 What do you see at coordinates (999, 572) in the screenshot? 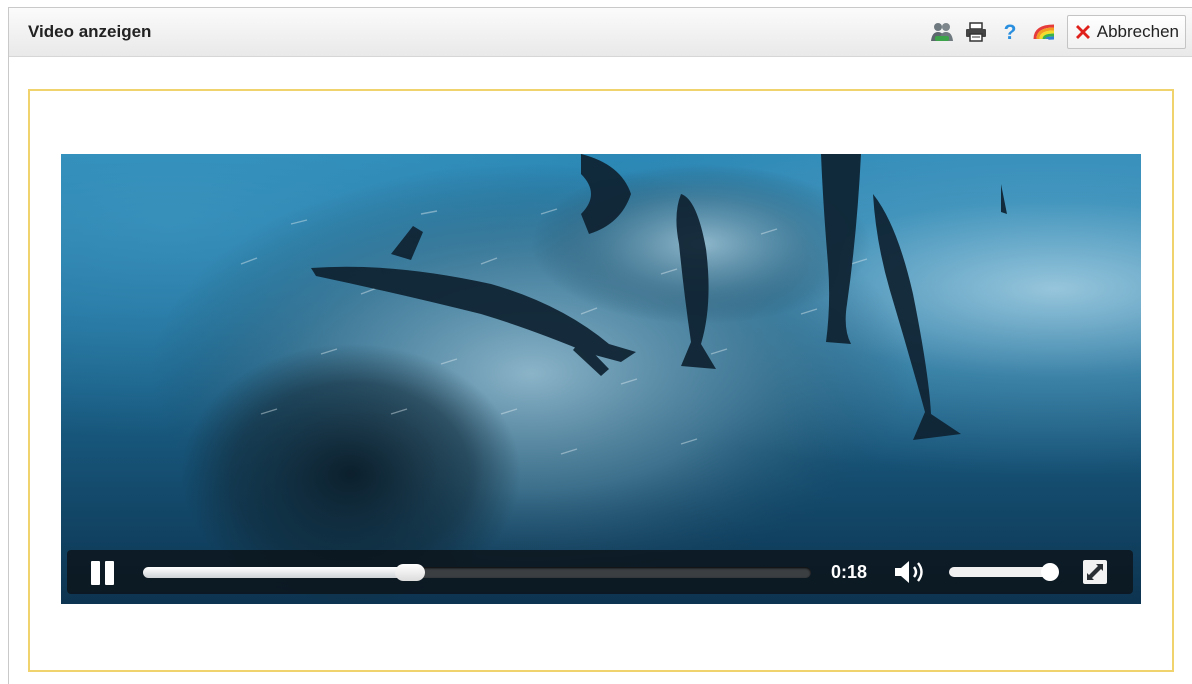
I see `volume-slider-fill` at bounding box center [999, 572].